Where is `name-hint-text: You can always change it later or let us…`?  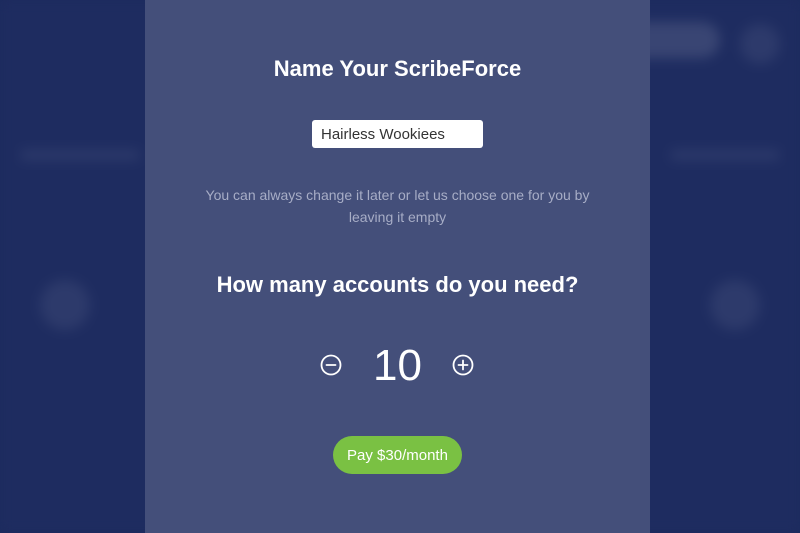
name-hint-text: You can always change it later or let us… is located at coordinates (397, 206).